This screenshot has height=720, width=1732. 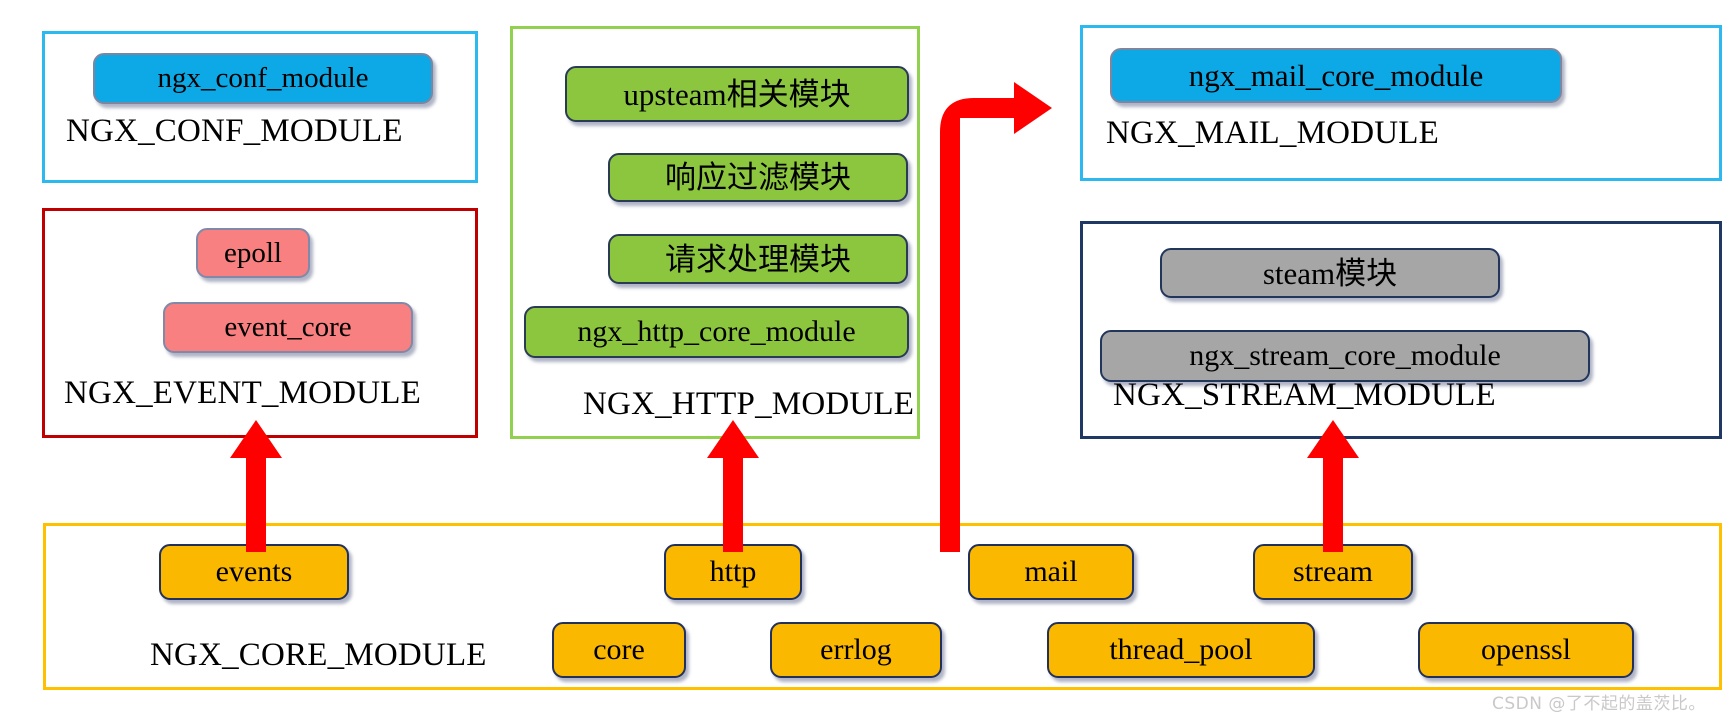 What do you see at coordinates (242, 393) in the screenshot?
I see `group-label-event: NGX_EVENT_MODULE` at bounding box center [242, 393].